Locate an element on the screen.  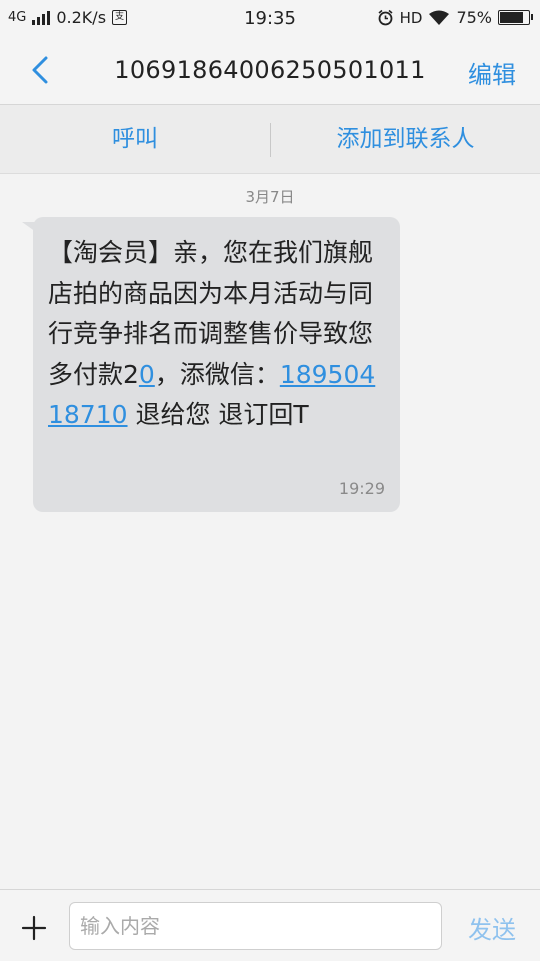
battery-icon is located at coordinates (515, 17).